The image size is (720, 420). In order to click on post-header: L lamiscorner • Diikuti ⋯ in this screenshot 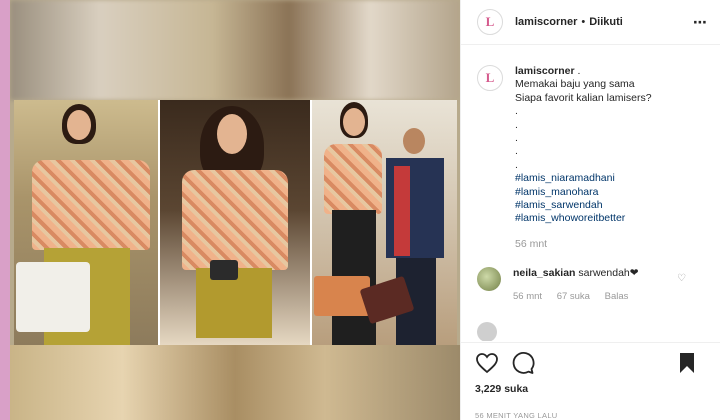, I will do `click(590, 22)`.